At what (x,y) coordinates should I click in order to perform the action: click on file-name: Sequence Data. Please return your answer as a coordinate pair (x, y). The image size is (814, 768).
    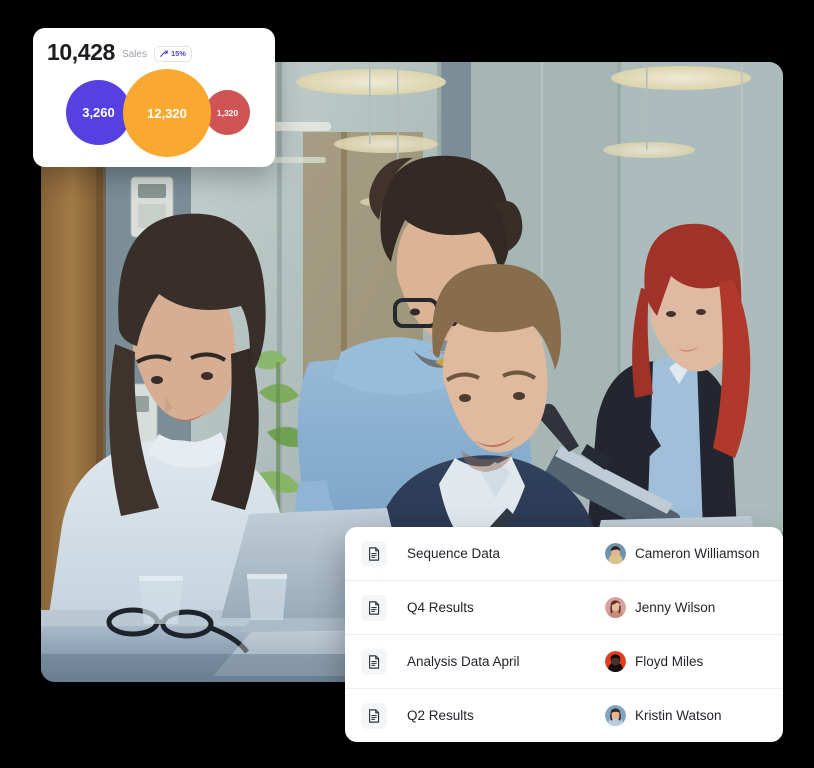
    Looking at the image, I should click on (454, 553).